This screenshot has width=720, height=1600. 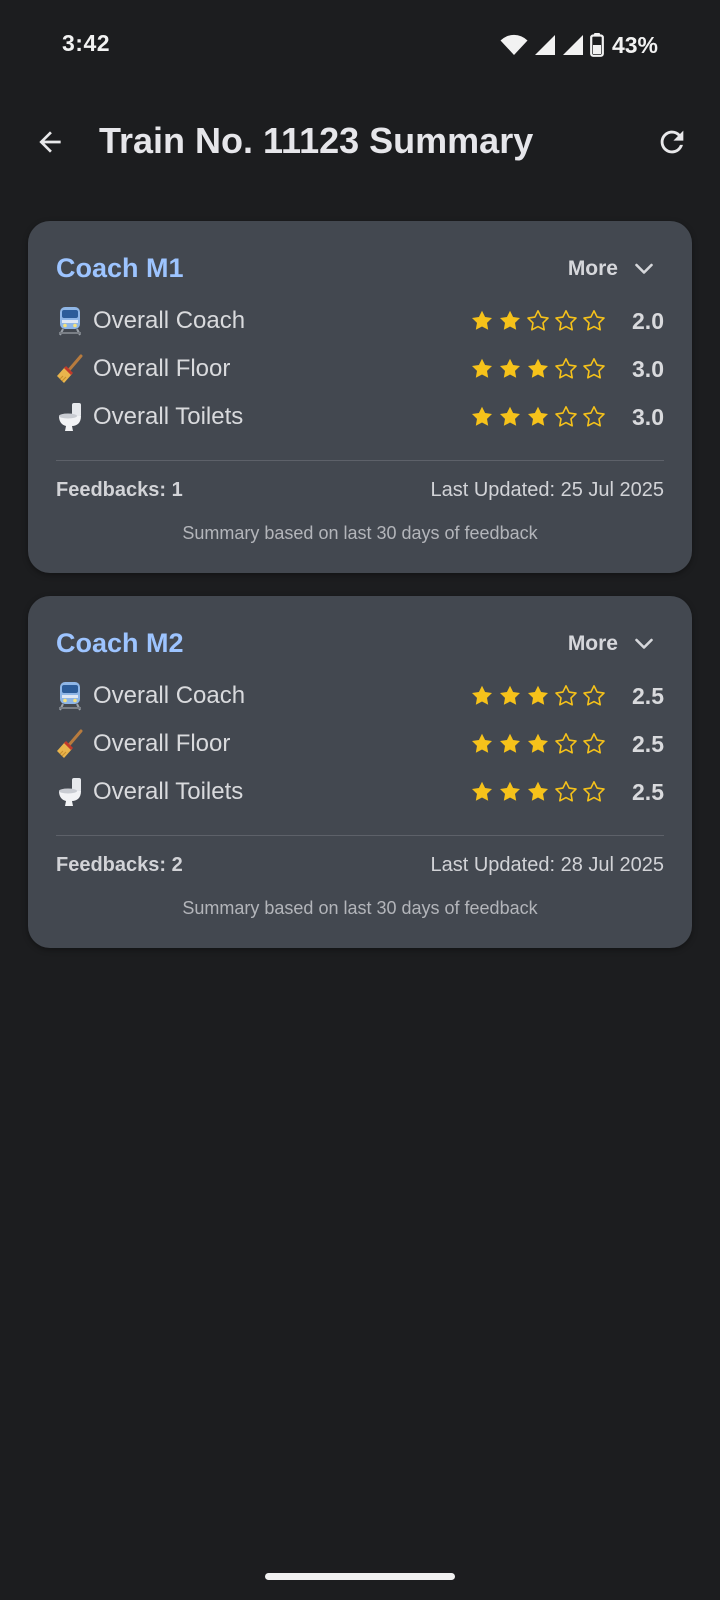 I want to click on status-icons: 43%, so click(x=579, y=45).